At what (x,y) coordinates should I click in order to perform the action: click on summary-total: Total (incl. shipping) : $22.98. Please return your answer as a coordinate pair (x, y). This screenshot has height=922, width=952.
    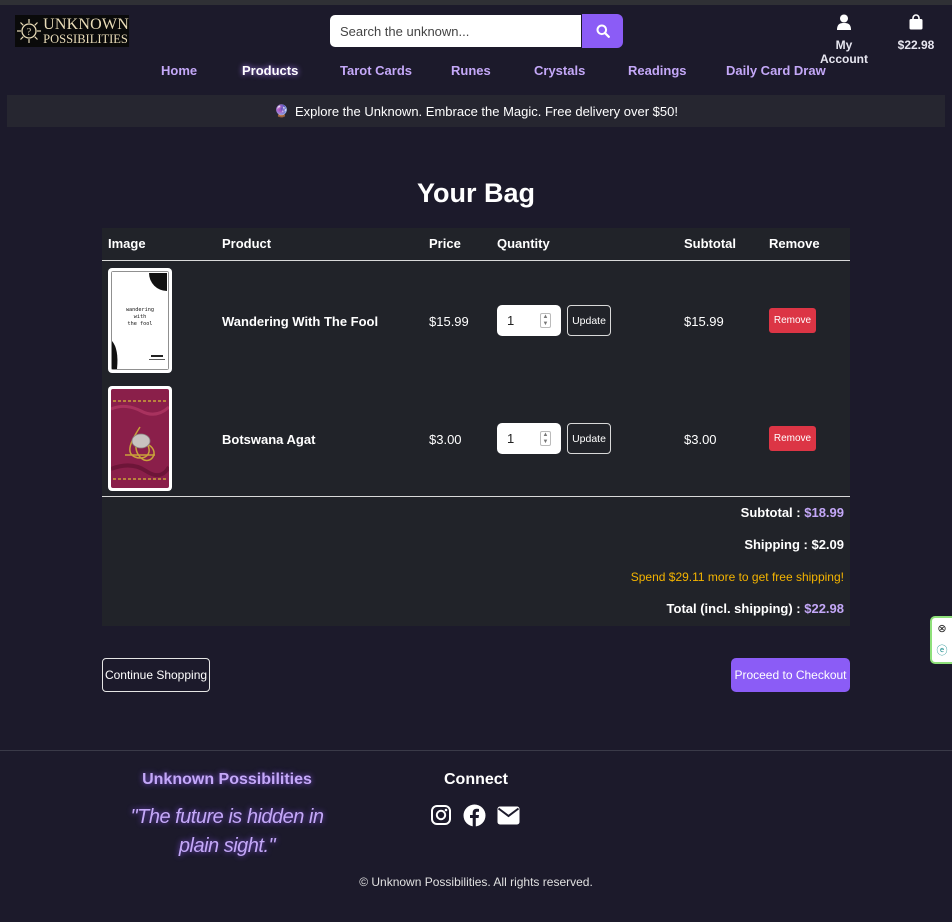
    Looking at the image, I should click on (755, 608).